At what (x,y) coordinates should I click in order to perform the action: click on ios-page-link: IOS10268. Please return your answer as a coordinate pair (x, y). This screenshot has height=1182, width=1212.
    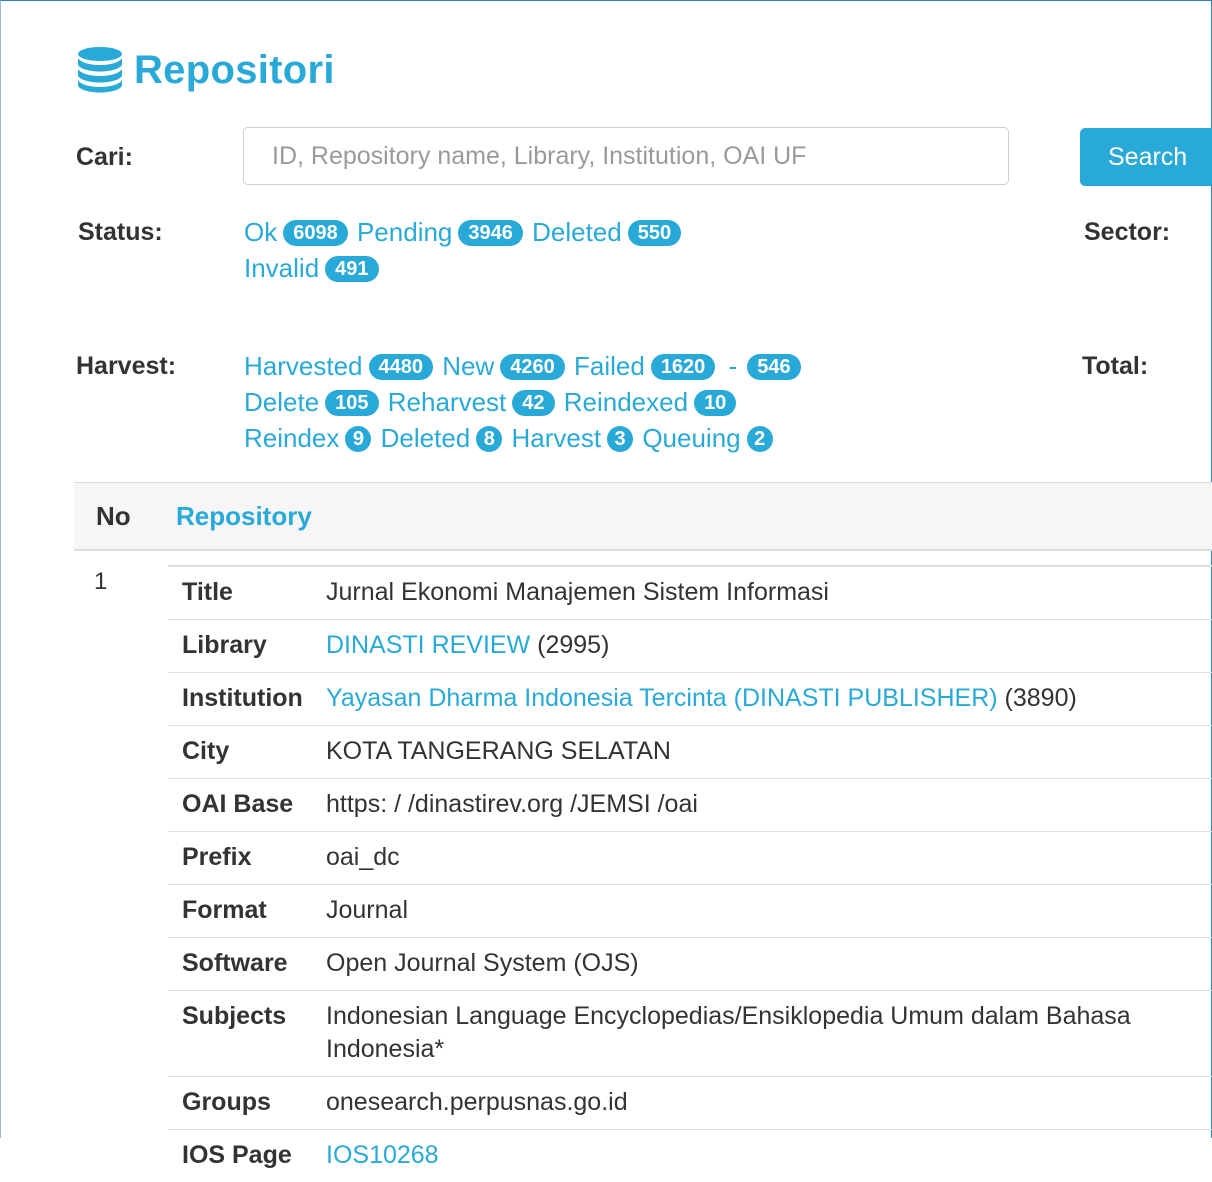
    Looking at the image, I should click on (382, 1155).